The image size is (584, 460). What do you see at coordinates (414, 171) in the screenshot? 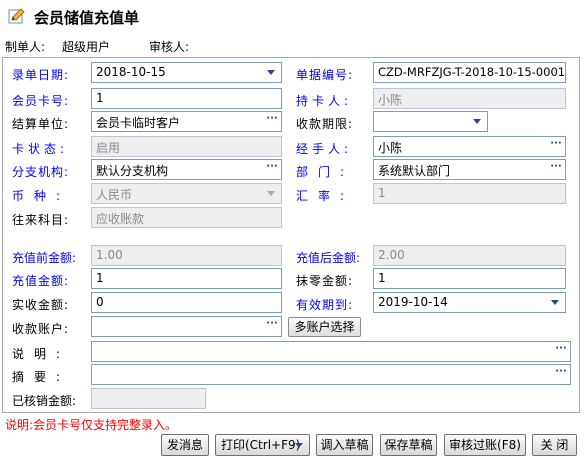
I see `department-value: 系统默认部门` at bounding box center [414, 171].